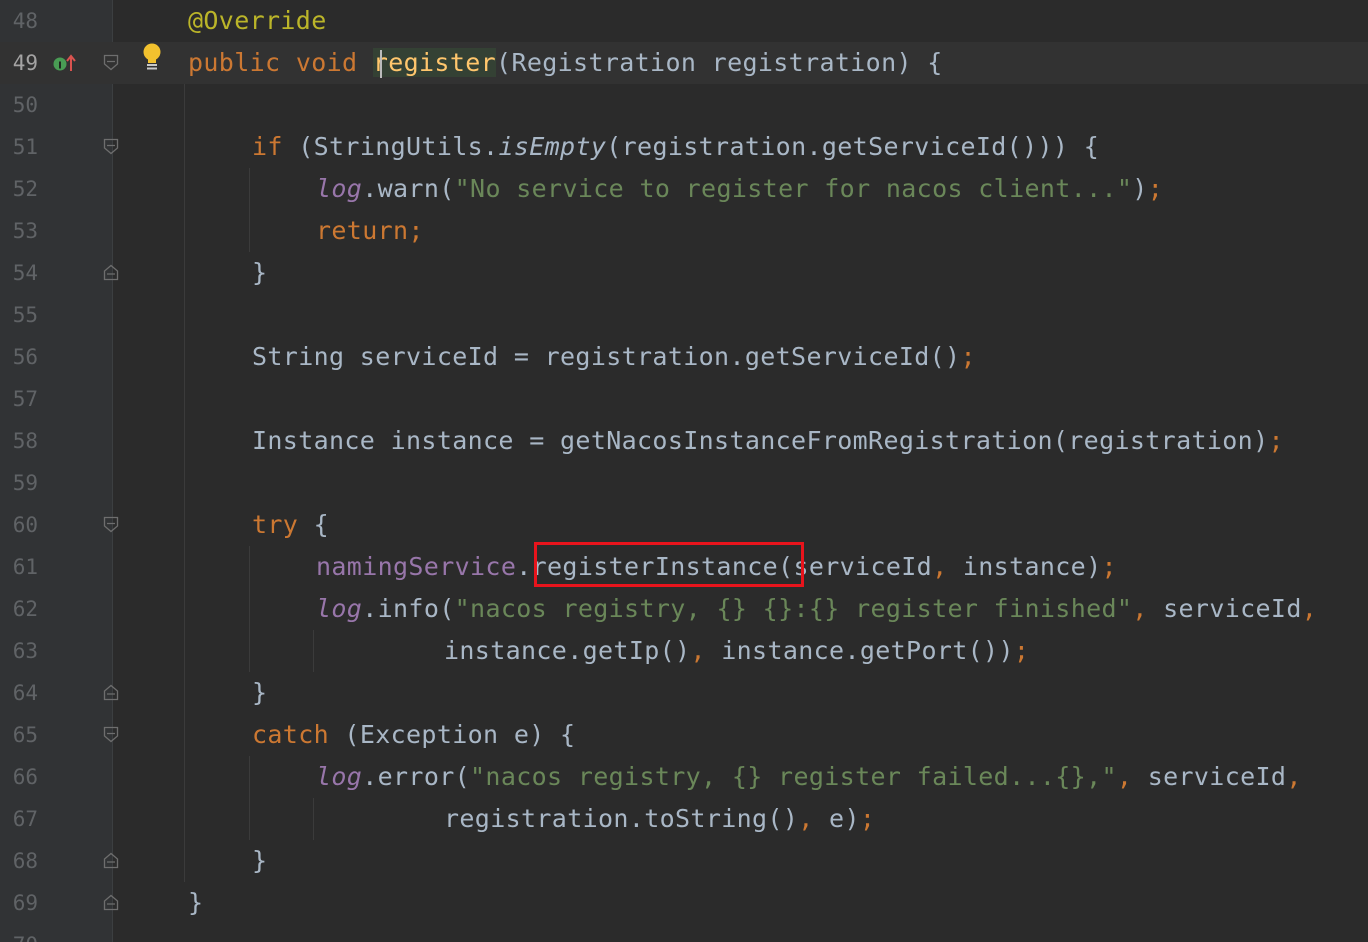  Describe the element at coordinates (321, 524) in the screenshot. I see `code-token: {` at that location.